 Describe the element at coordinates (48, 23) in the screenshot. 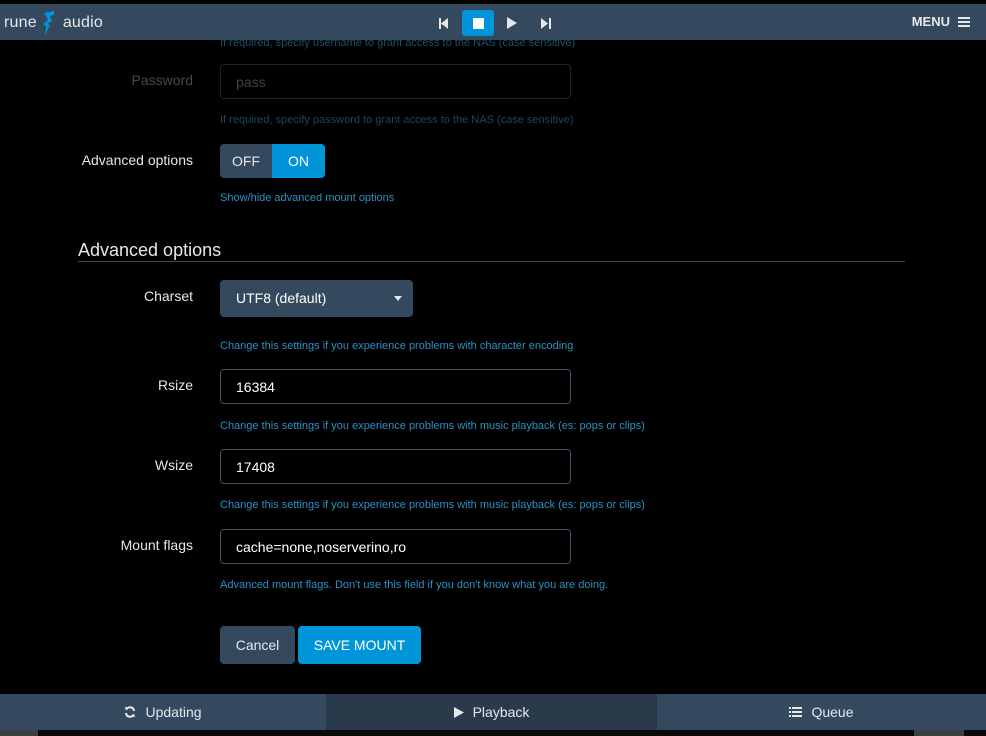

I see `rune-logo-icon` at that location.